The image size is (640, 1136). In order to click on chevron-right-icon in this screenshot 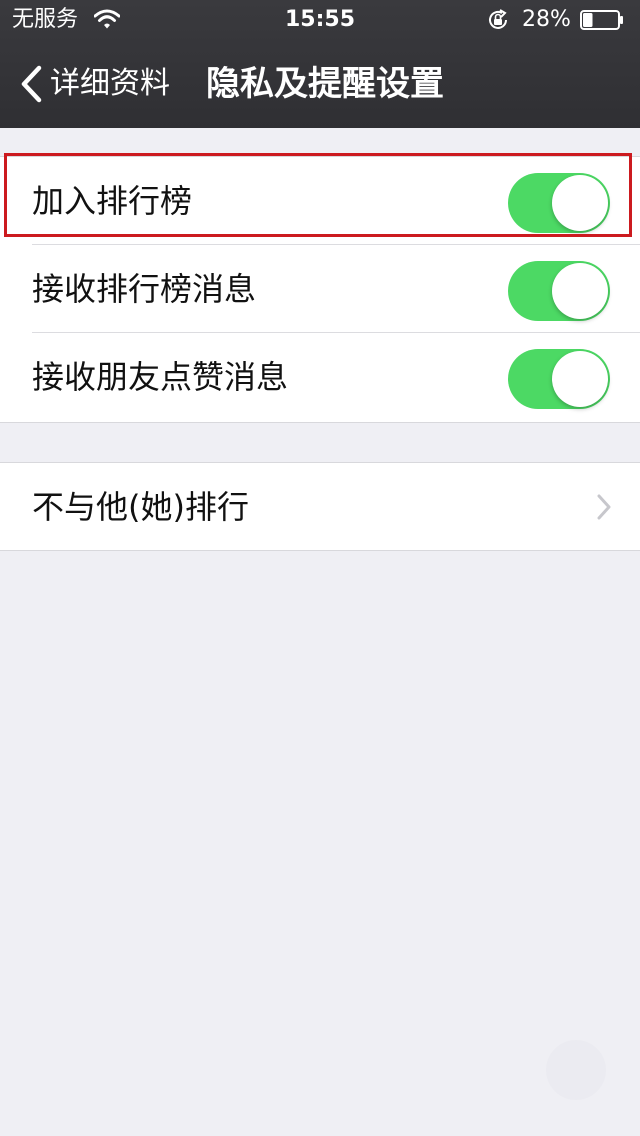, I will do `click(604, 507)`.